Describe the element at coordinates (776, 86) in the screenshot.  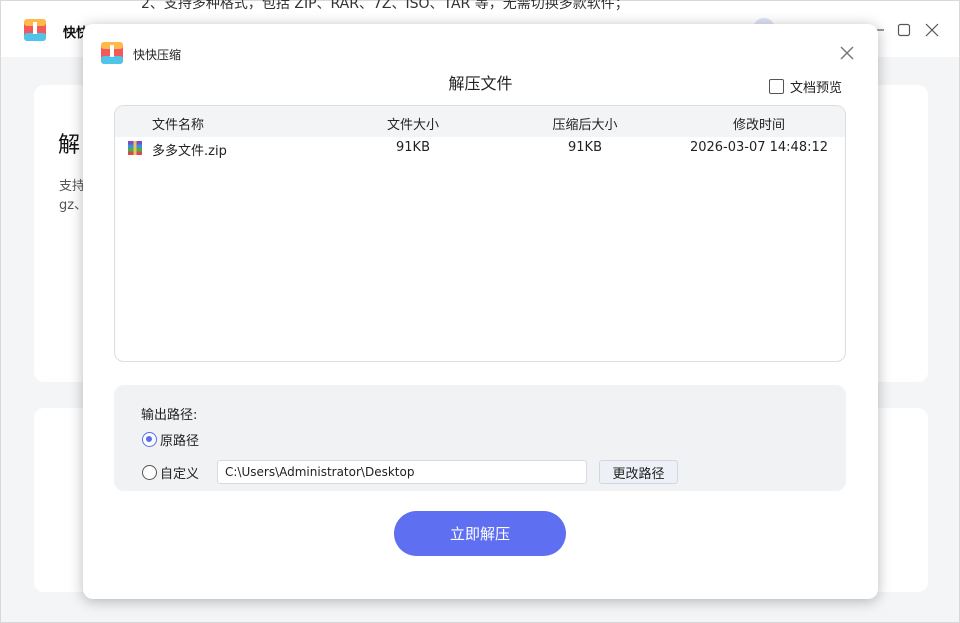
I see `checkbox-box` at that location.